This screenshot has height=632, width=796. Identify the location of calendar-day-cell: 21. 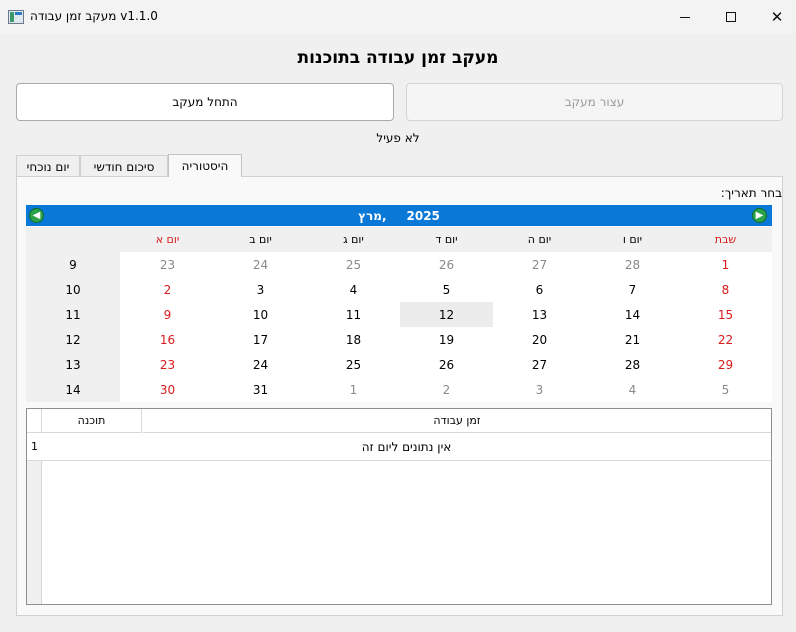
(632, 339).